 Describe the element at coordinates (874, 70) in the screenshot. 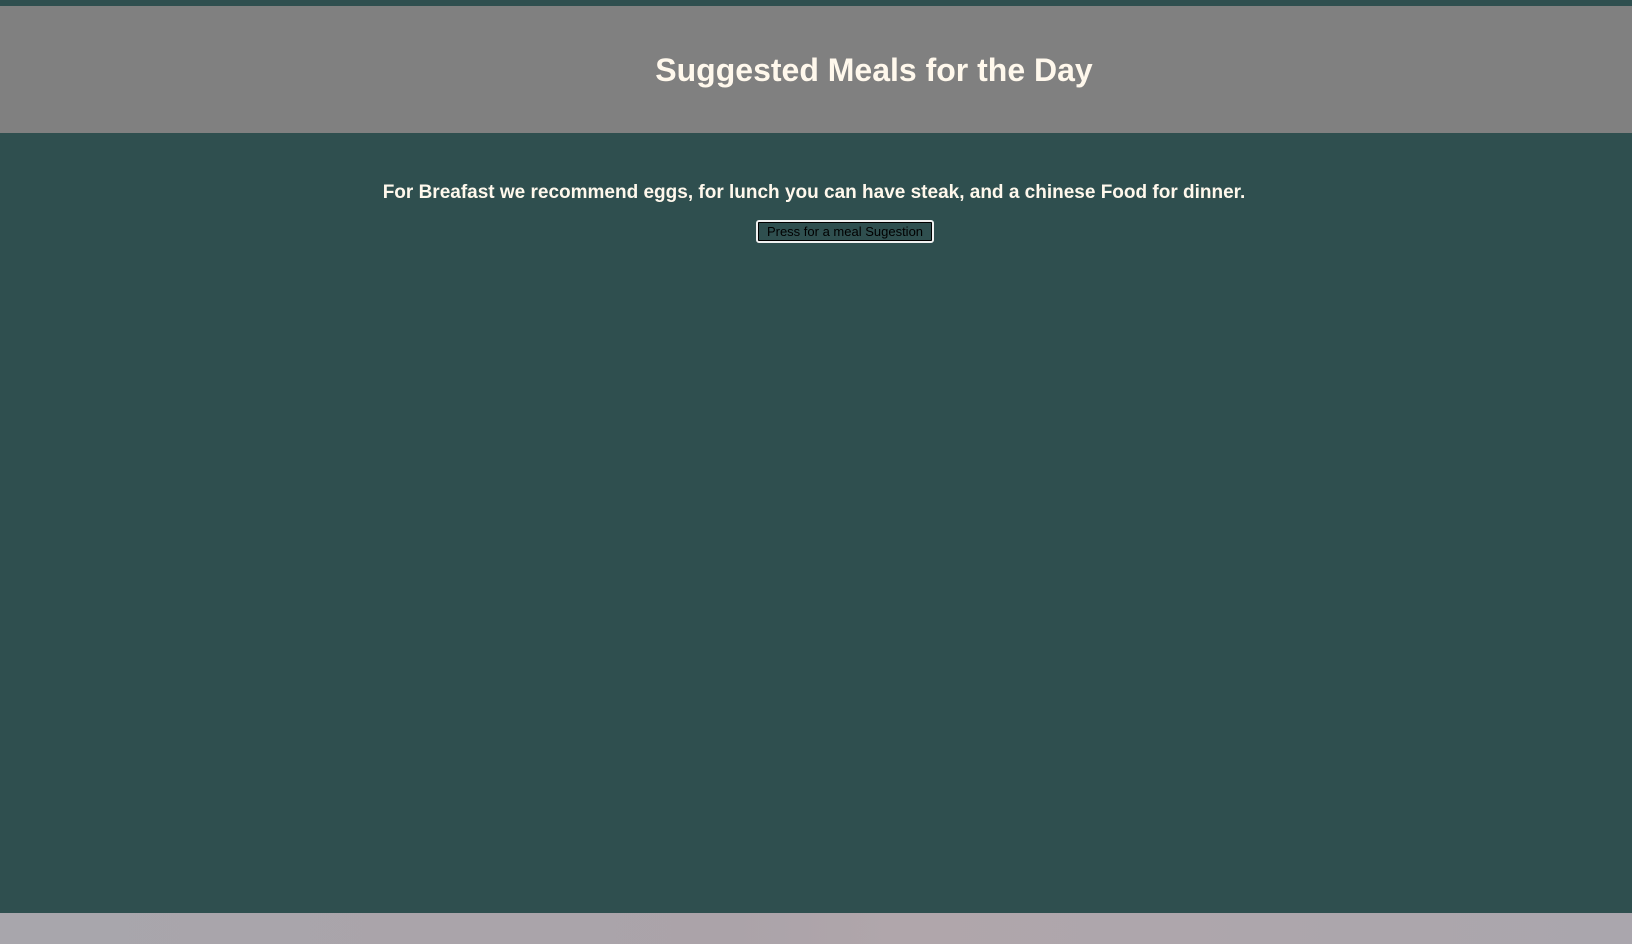

I see `page-title: Suggested Meals for the Day` at that location.